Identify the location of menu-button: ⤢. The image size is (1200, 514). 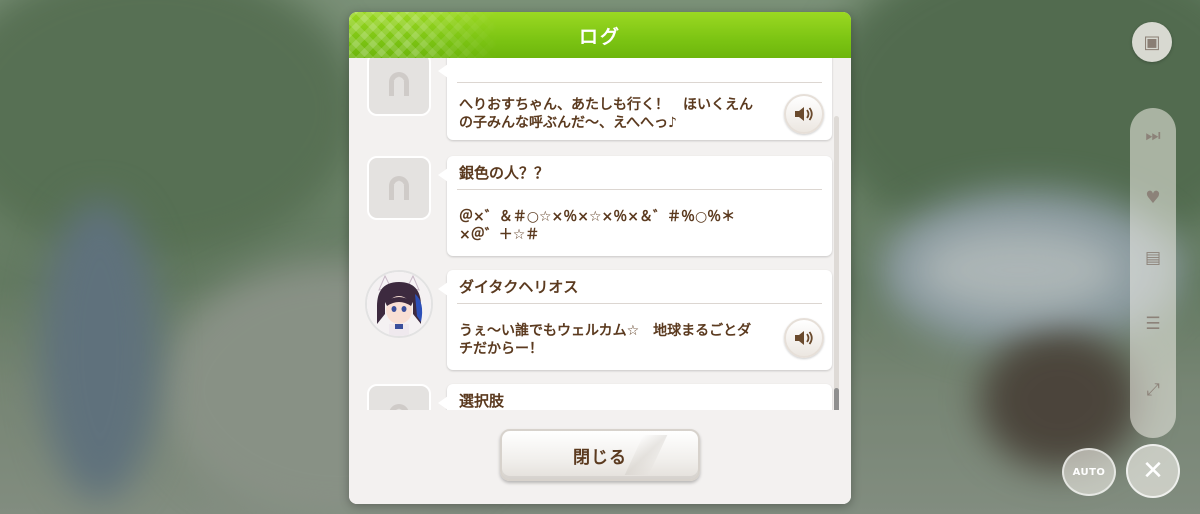
(1153, 404).